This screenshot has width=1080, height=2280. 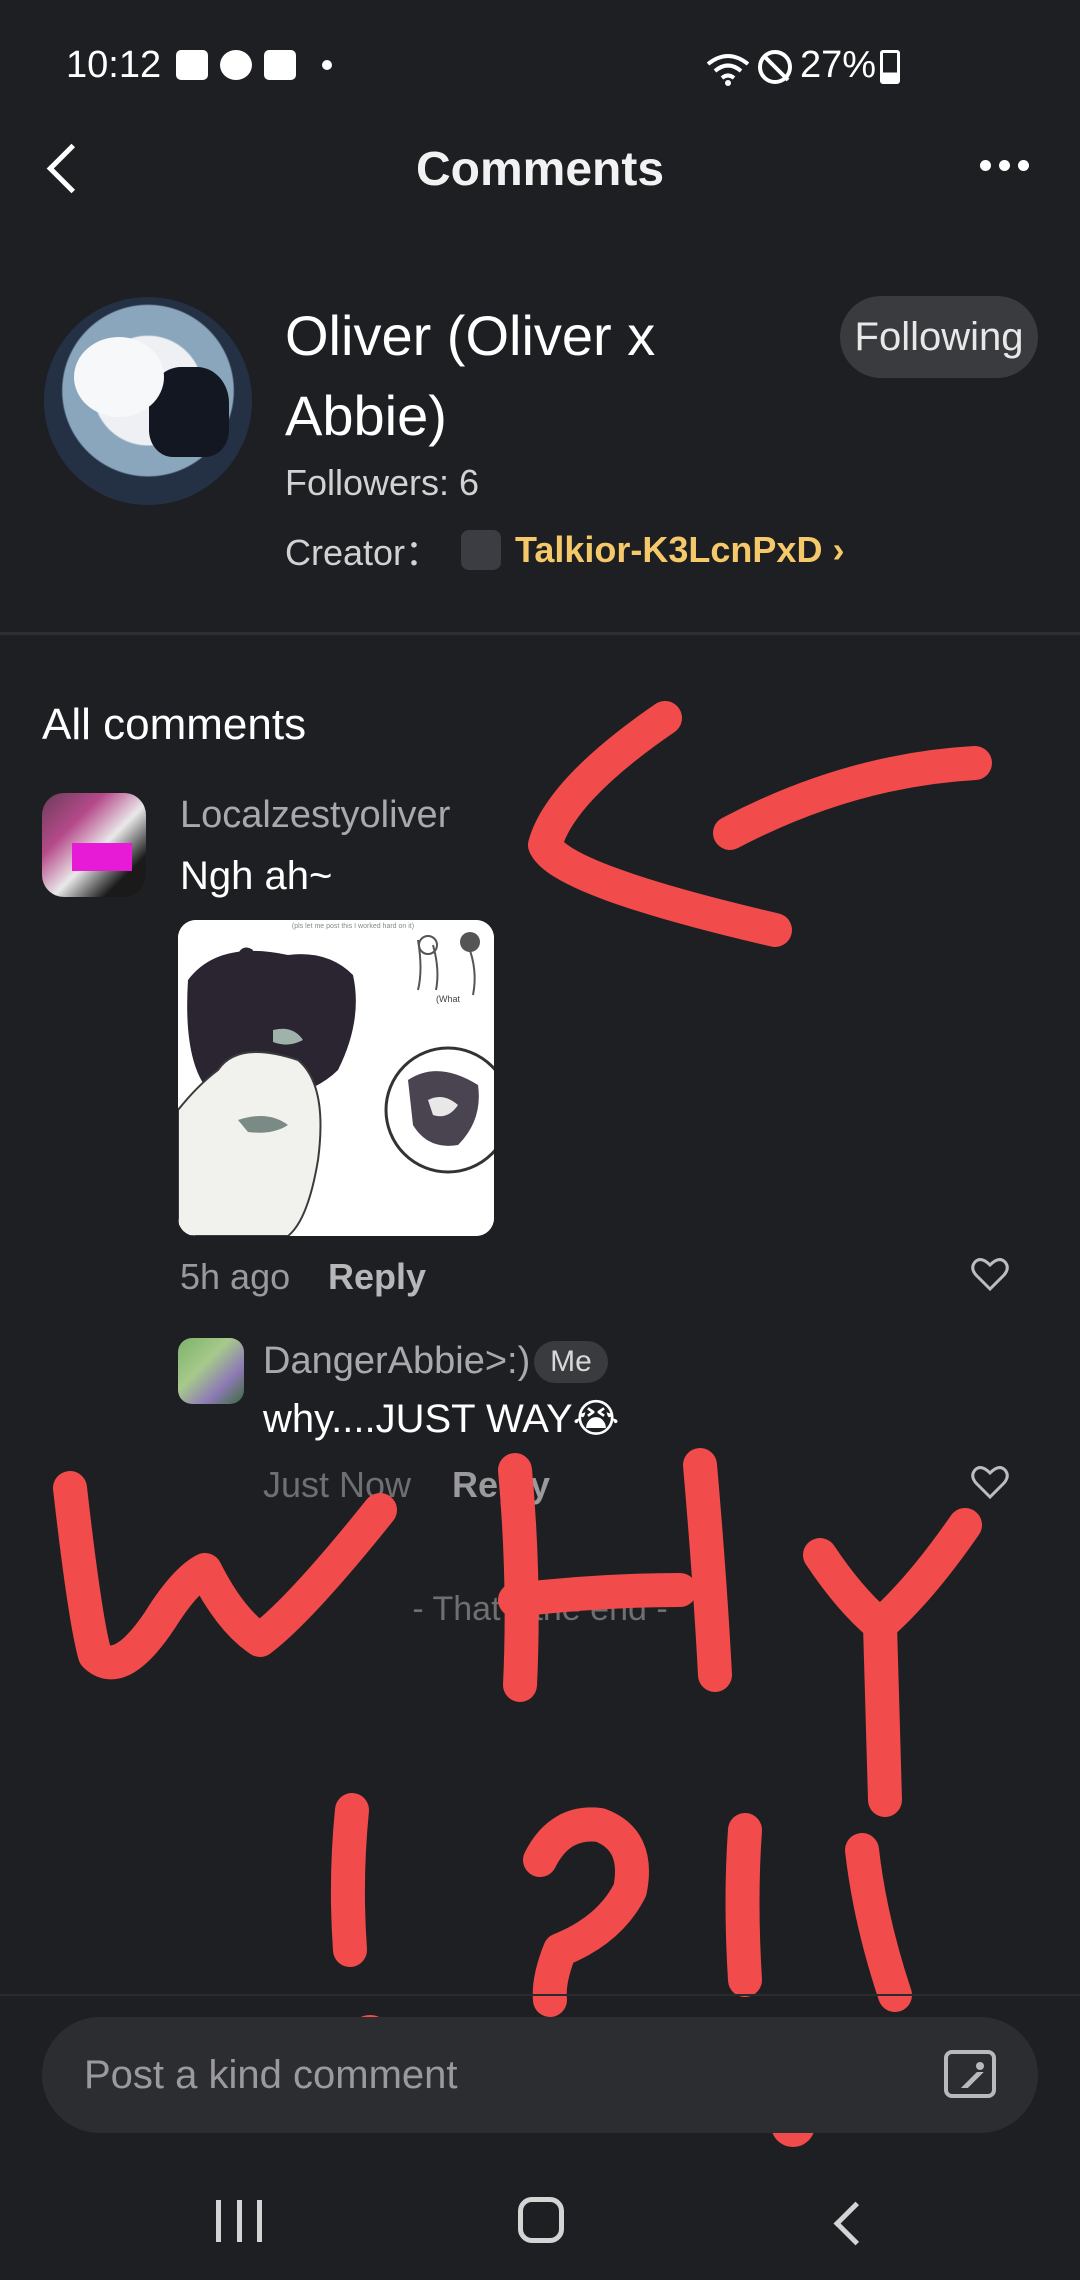 I want to click on reply-avatar, so click(x=211, y=1371).